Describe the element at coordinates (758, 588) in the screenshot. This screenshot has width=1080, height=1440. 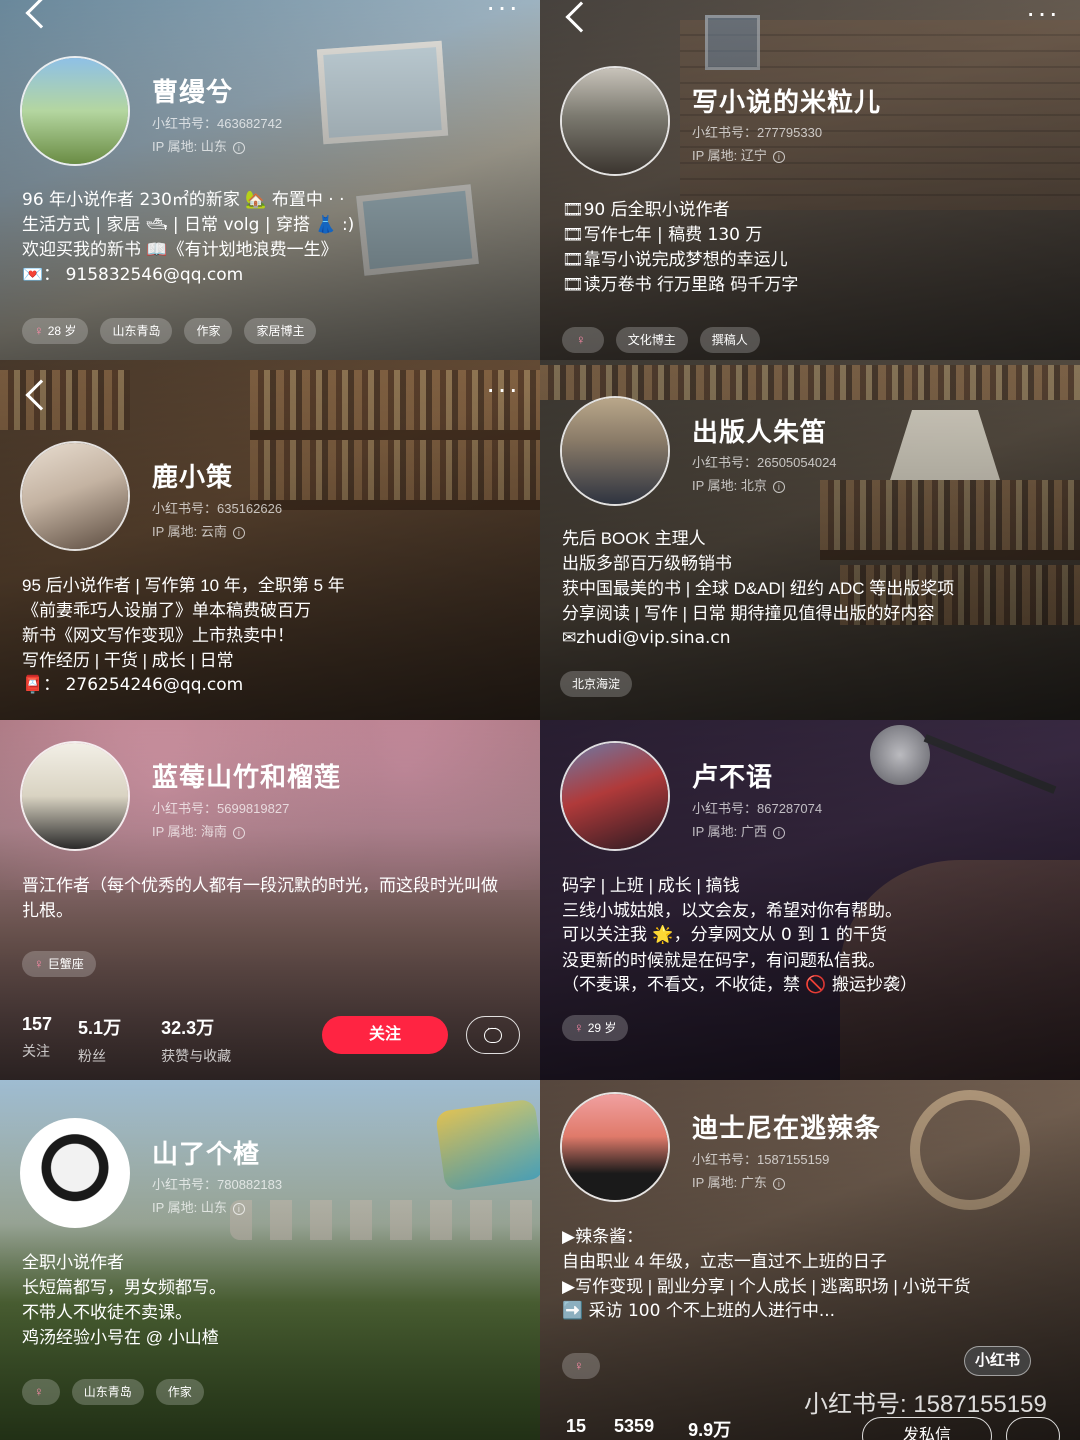
I see `bio-line: 获中国最美的书 | 全球 D&AD| 纽约 ADC 等出版奖项` at that location.